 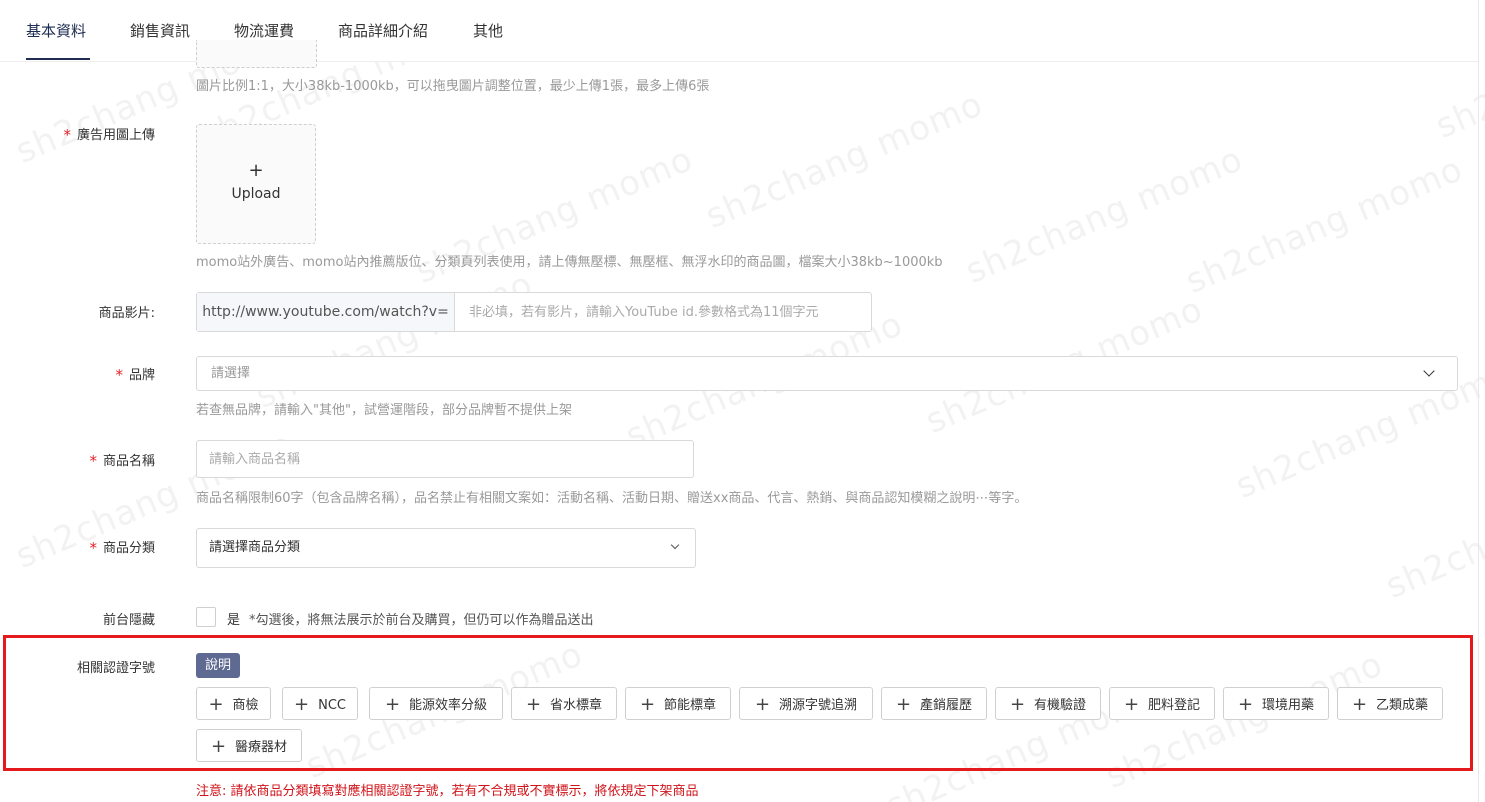 What do you see at coordinates (141, 375) in the screenshot?
I see `brand-label-text: 品牌` at bounding box center [141, 375].